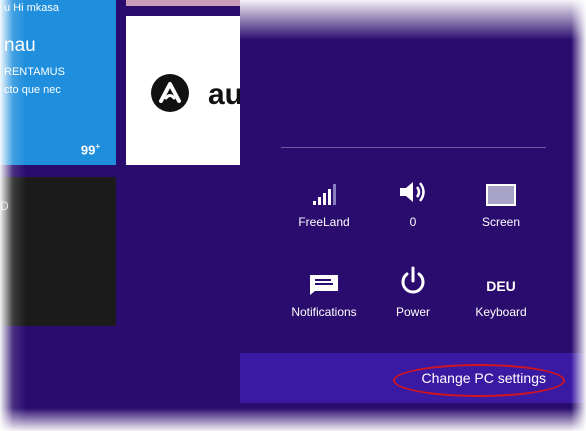 This screenshot has width=586, height=431. What do you see at coordinates (413, 281) in the screenshot?
I see `power-icon` at bounding box center [413, 281].